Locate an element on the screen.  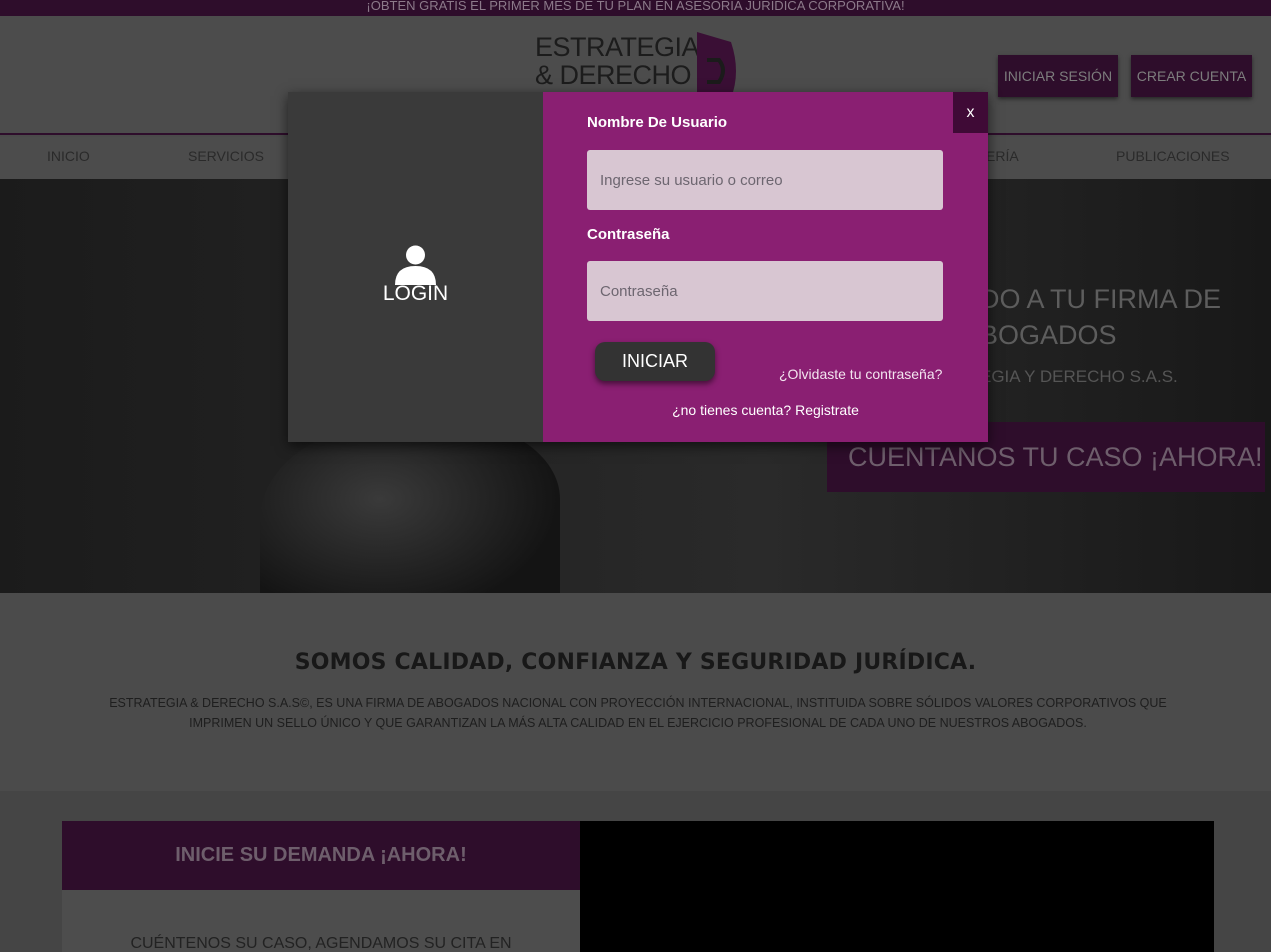
hero-subtitle: EGIA Y DERECHO S.A.S. is located at coordinates (1079, 376).